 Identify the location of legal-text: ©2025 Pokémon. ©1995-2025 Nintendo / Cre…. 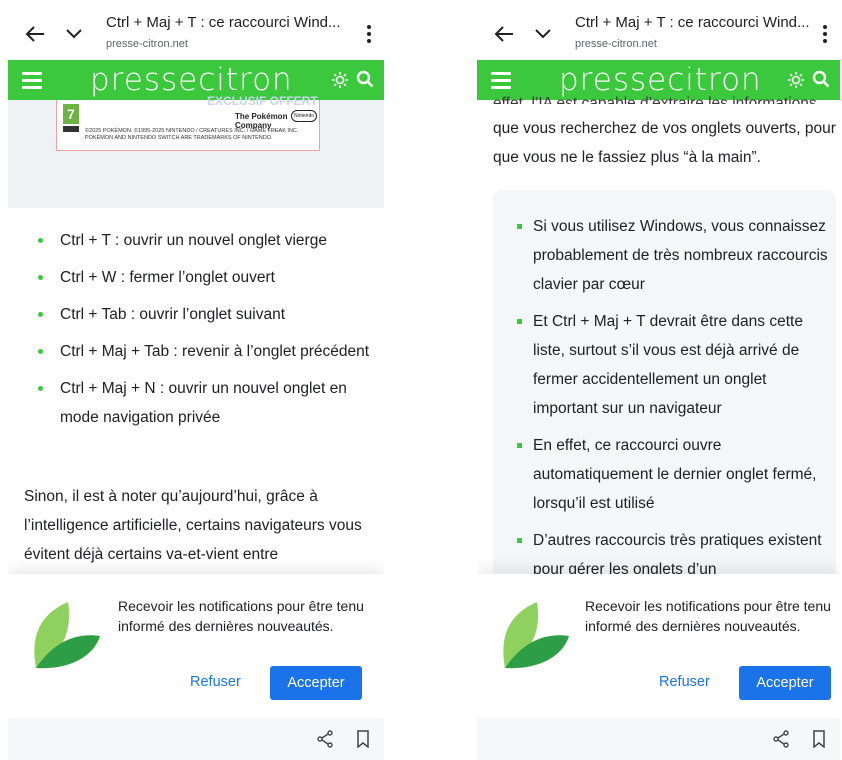
(192, 134).